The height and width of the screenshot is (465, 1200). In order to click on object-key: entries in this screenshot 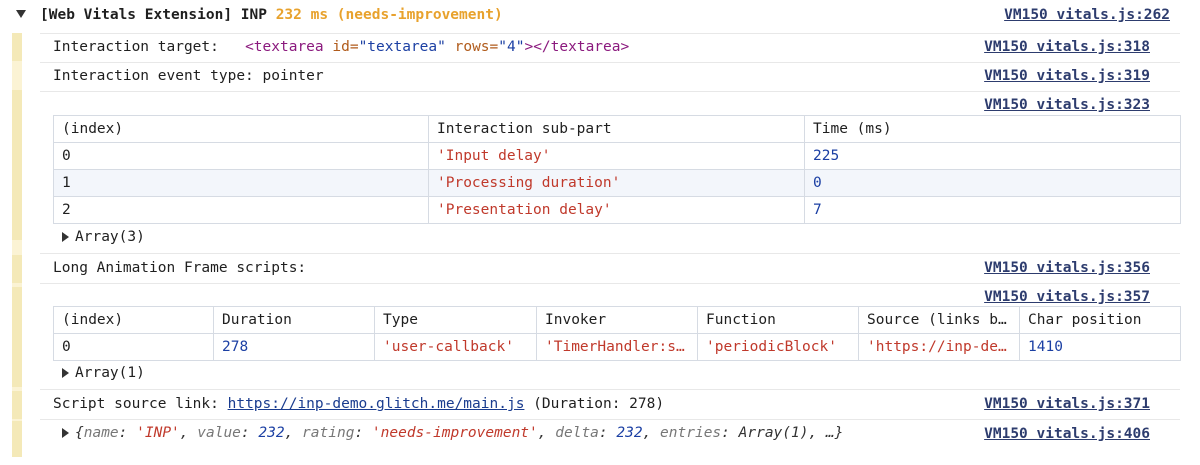, I will do `click(691, 433)`.